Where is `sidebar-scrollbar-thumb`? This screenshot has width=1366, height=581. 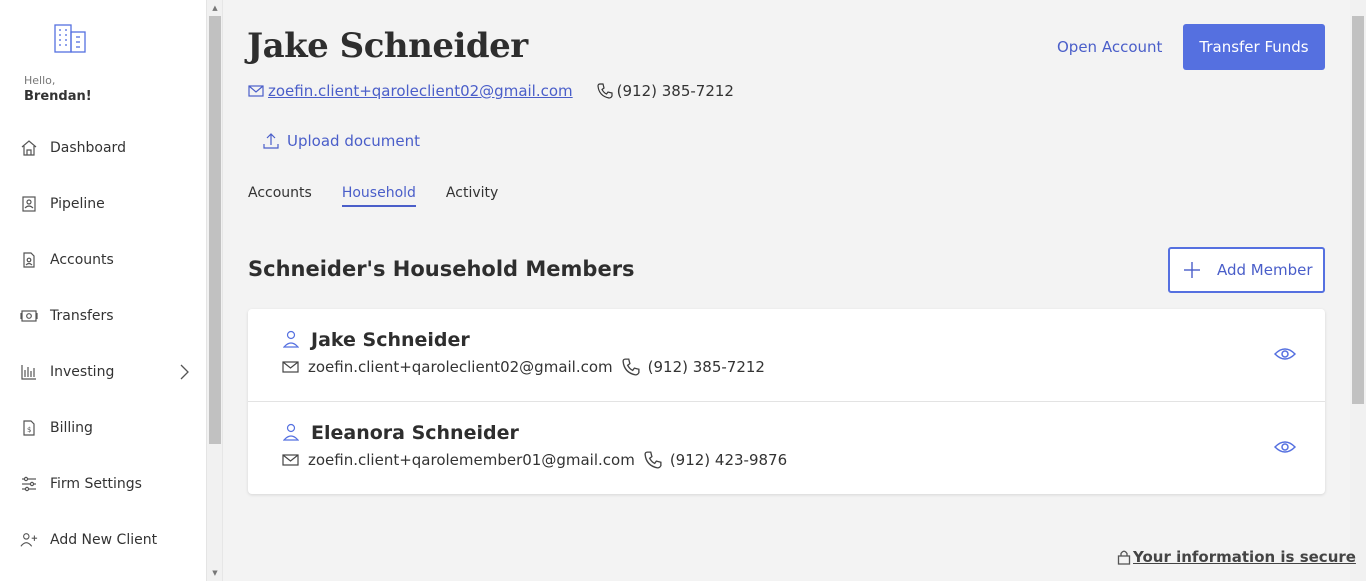 sidebar-scrollbar-thumb is located at coordinates (215, 230).